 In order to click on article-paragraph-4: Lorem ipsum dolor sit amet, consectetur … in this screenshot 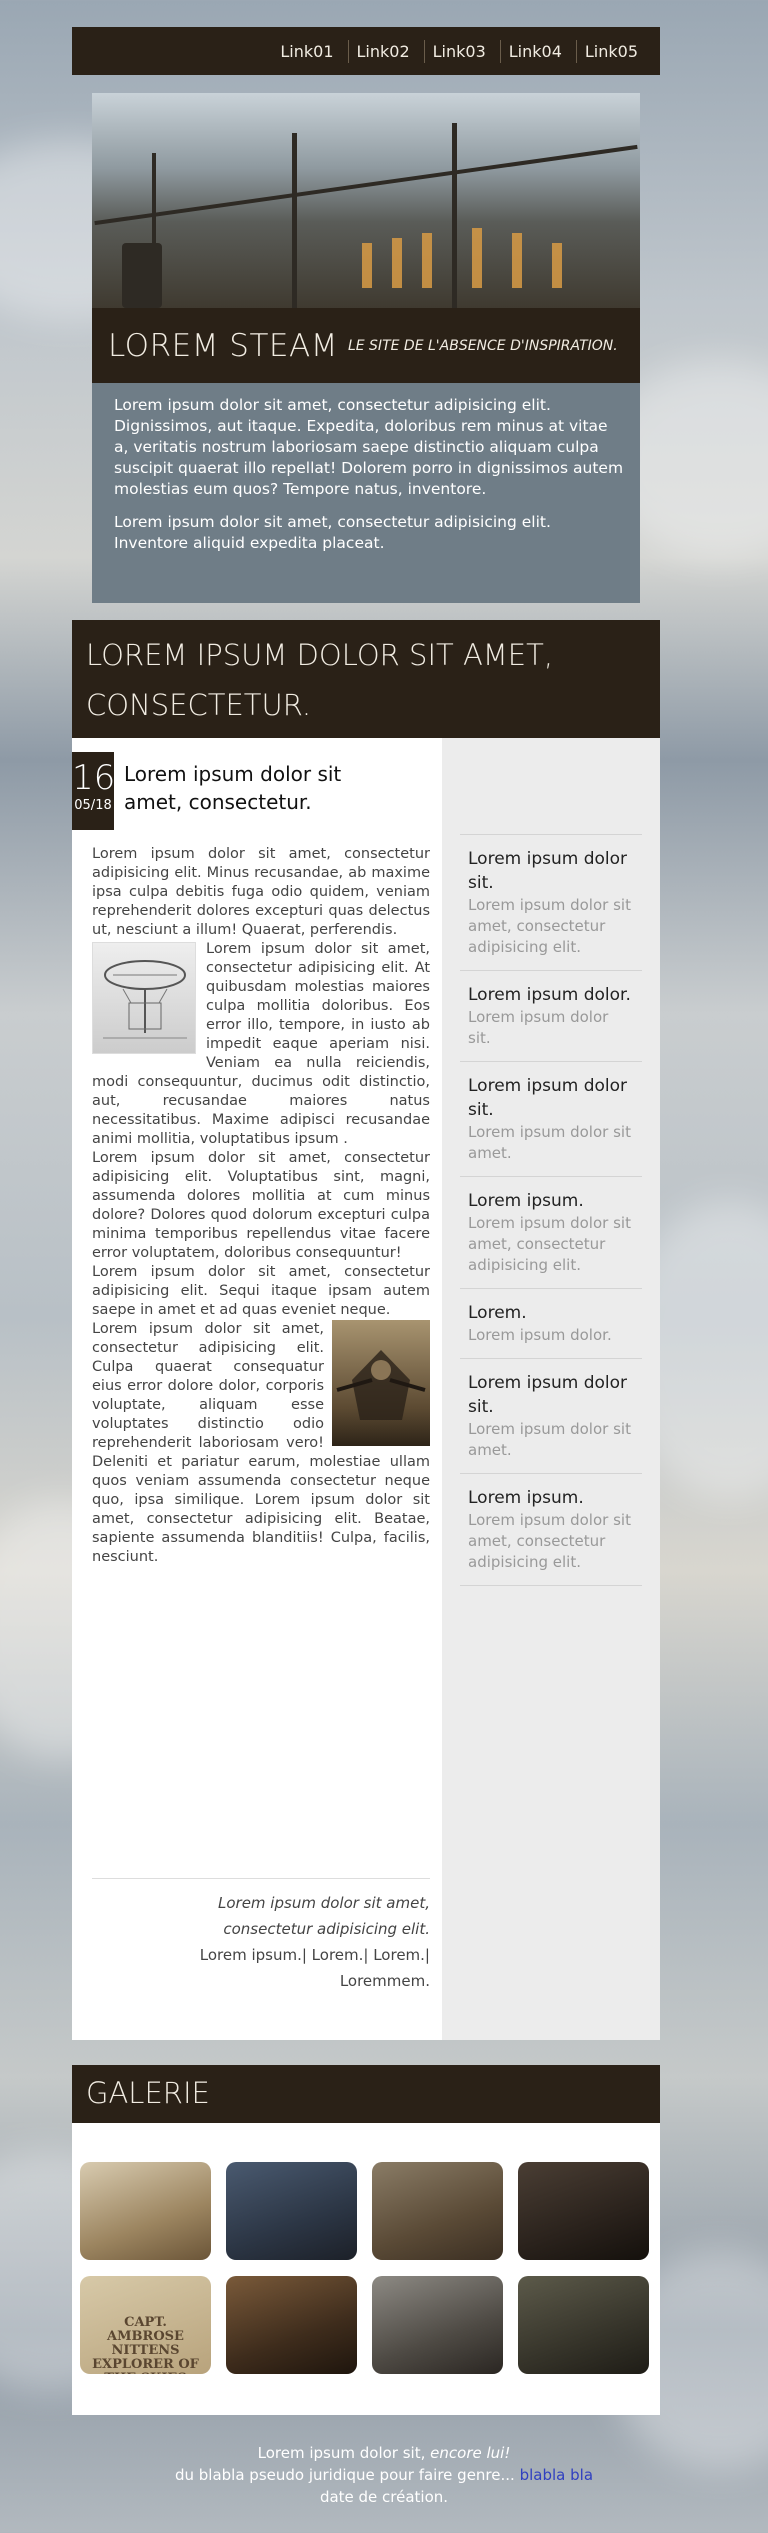, I will do `click(261, 1291)`.